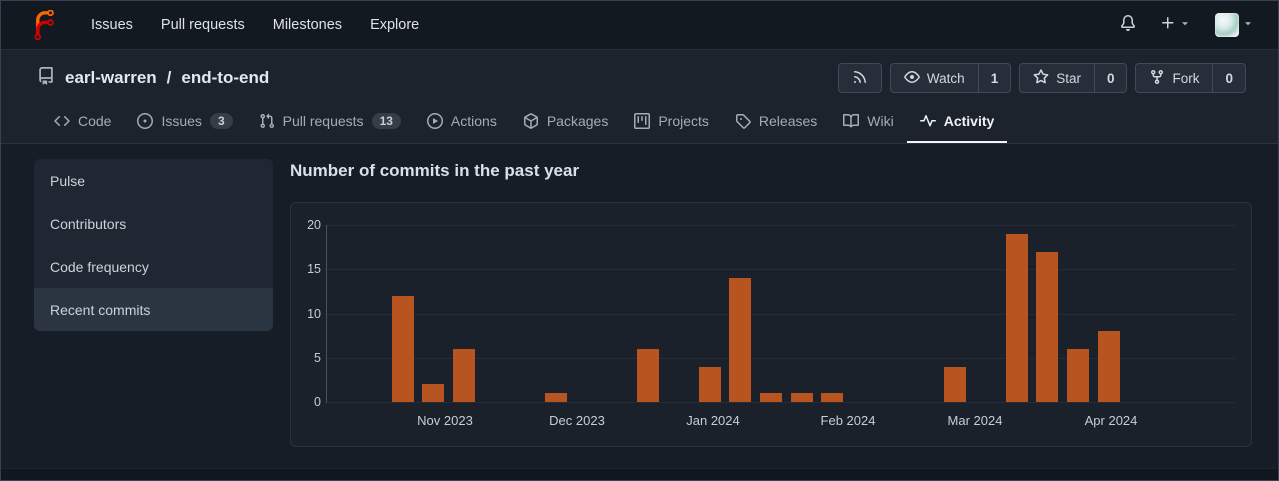 The image size is (1279, 481). Describe the element at coordinates (1190, 78) in the screenshot. I see `fork-button: Fork 0` at that location.